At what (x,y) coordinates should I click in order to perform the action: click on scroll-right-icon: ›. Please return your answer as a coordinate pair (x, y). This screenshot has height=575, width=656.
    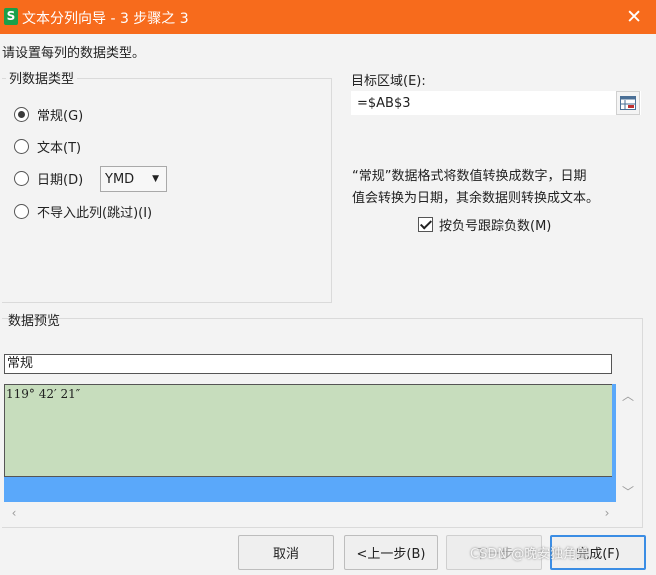
    Looking at the image, I should click on (607, 513).